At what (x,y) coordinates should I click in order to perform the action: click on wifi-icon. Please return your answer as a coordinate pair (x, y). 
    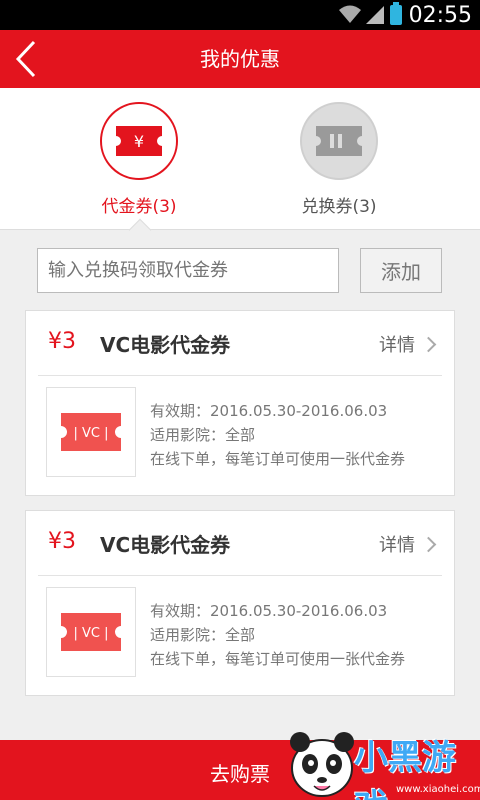
    Looking at the image, I should click on (350, 14).